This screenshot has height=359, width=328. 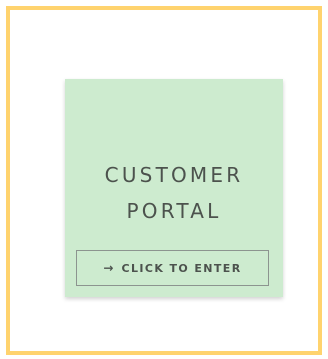 What do you see at coordinates (174, 175) in the screenshot?
I see `portal-title-line-1: CUSTOMER` at bounding box center [174, 175].